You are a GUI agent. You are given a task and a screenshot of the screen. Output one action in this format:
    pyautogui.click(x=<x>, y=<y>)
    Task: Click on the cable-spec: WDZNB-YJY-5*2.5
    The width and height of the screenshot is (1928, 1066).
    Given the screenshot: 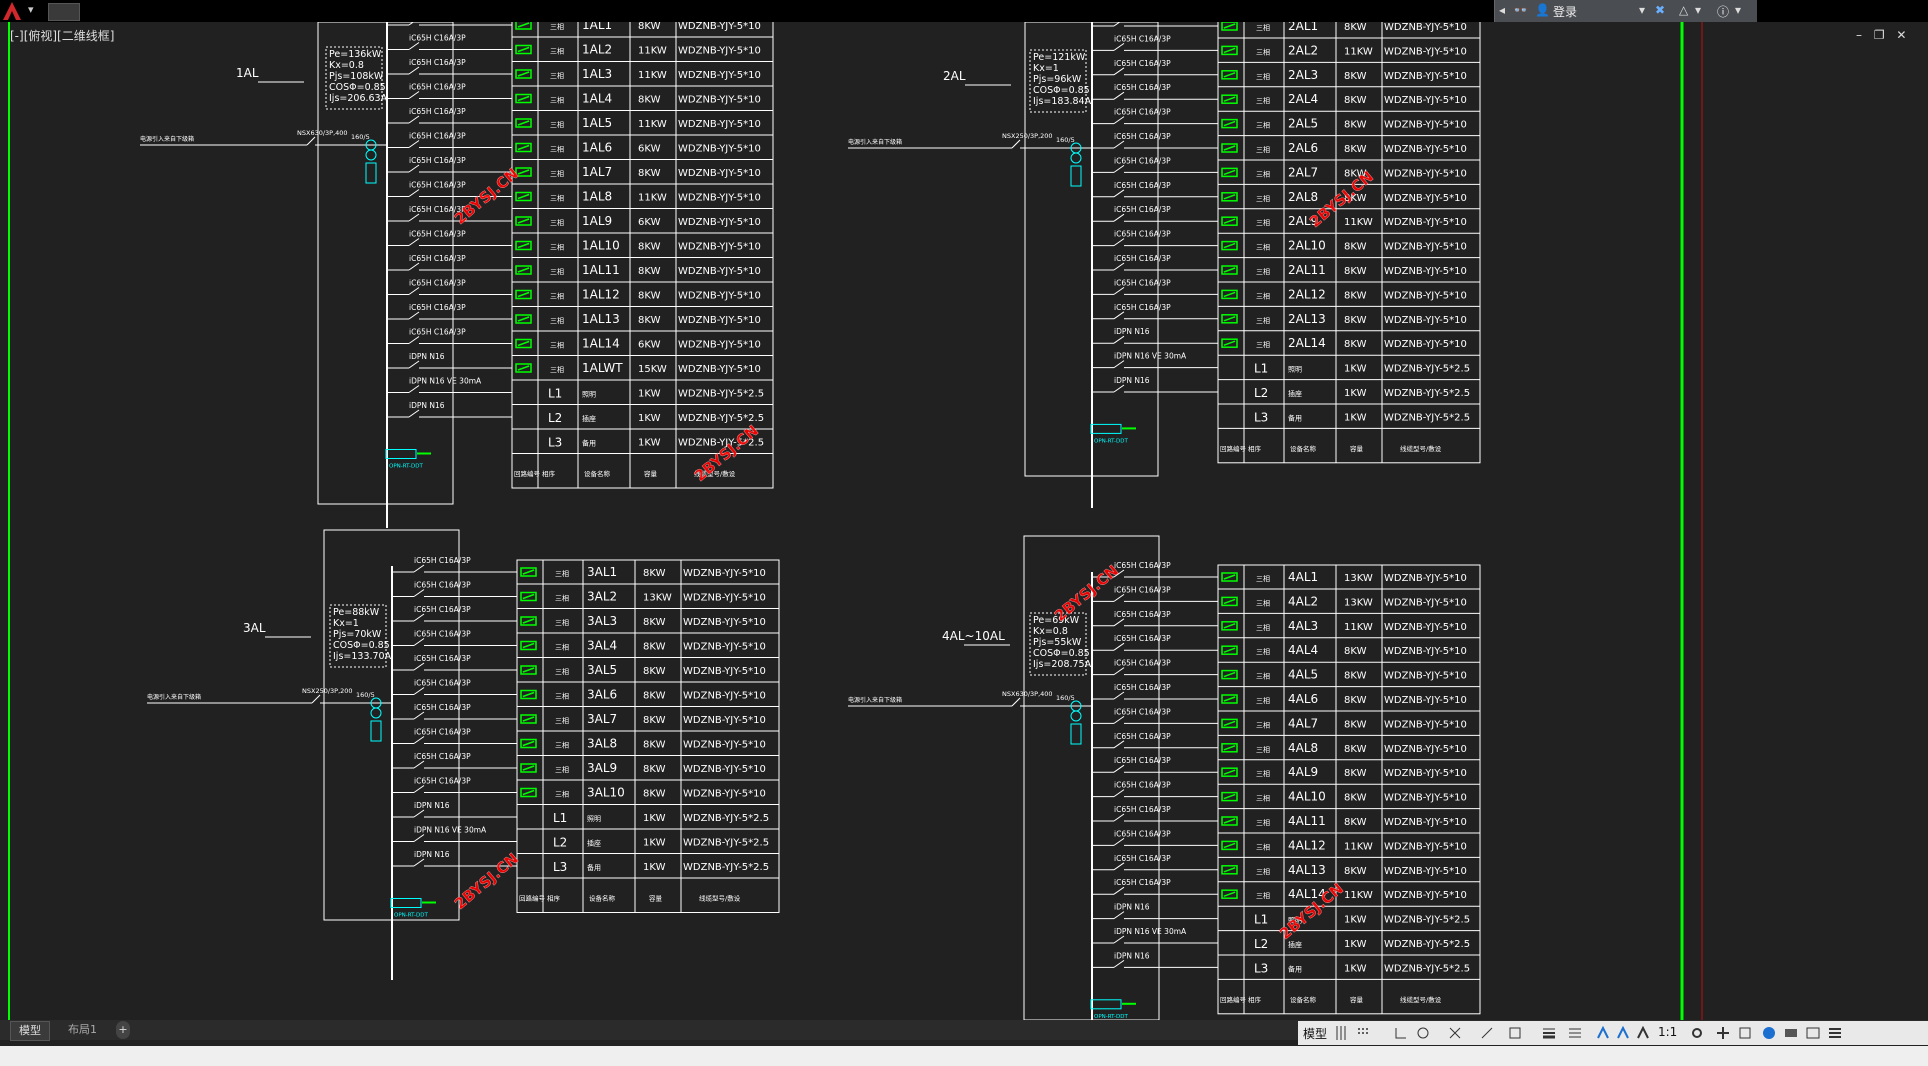 What is the action you would take?
    pyautogui.click(x=1427, y=369)
    